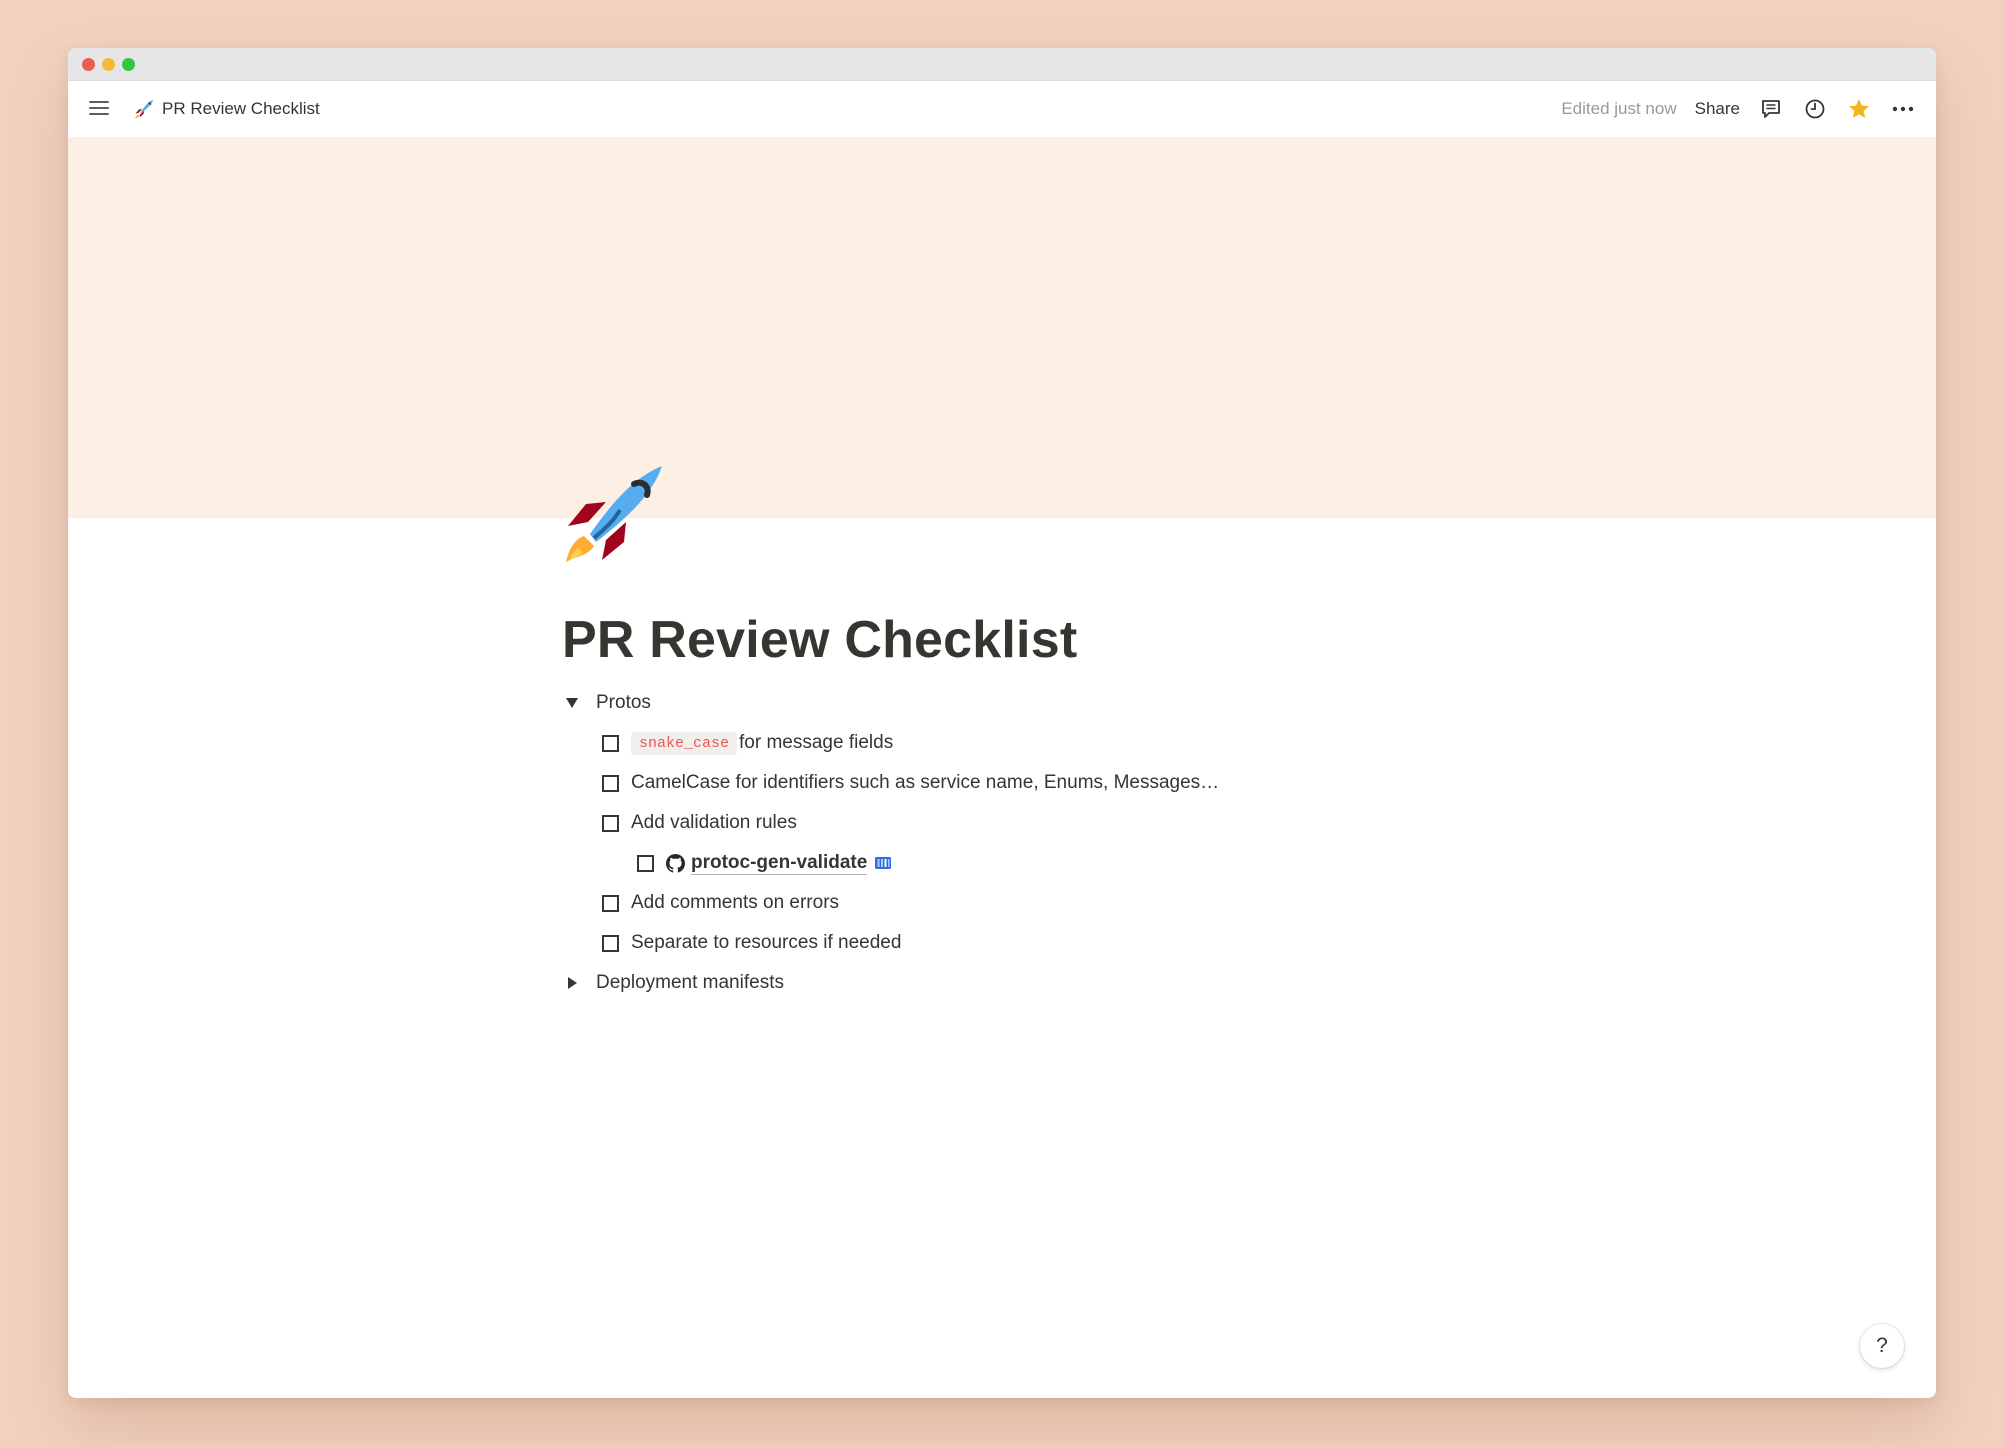  What do you see at coordinates (1815, 109) in the screenshot?
I see `clock-icon` at bounding box center [1815, 109].